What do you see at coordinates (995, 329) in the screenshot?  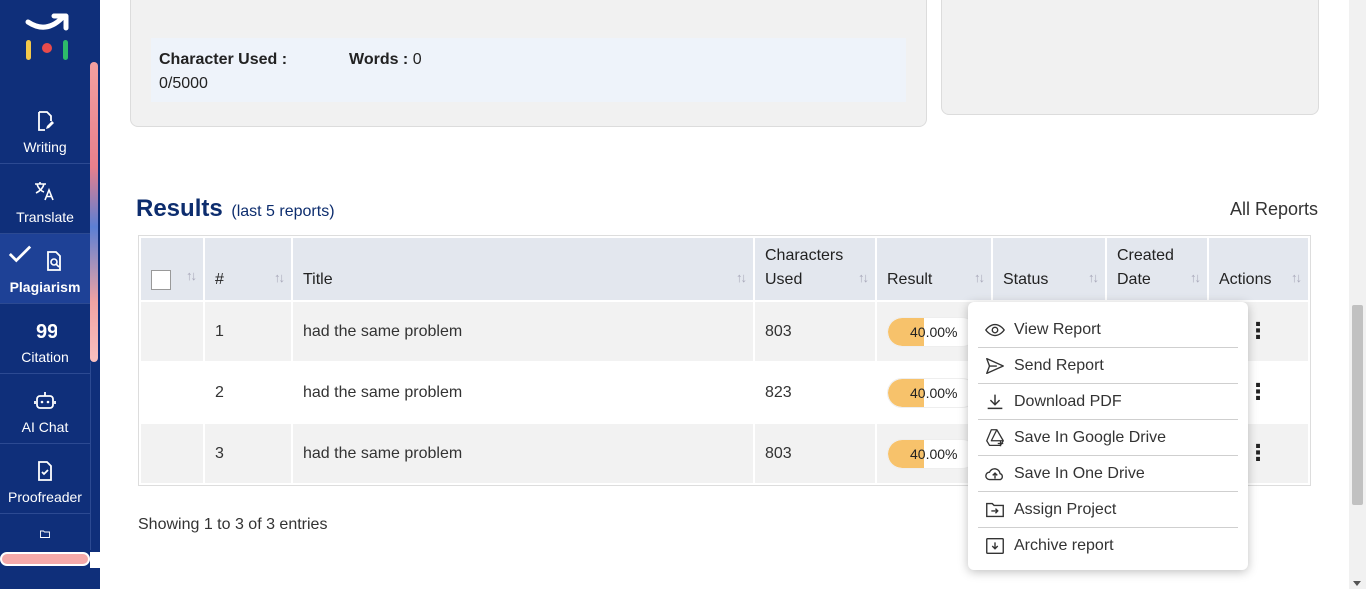 I see `eye-icon` at bounding box center [995, 329].